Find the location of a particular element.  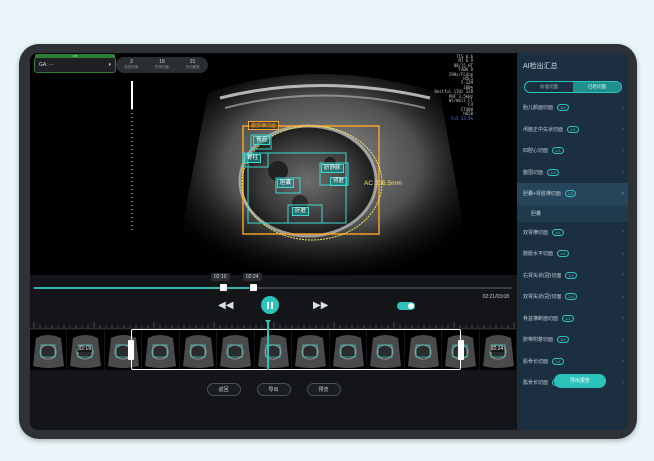

export-report-button: 导出报告 is located at coordinates (580, 381).